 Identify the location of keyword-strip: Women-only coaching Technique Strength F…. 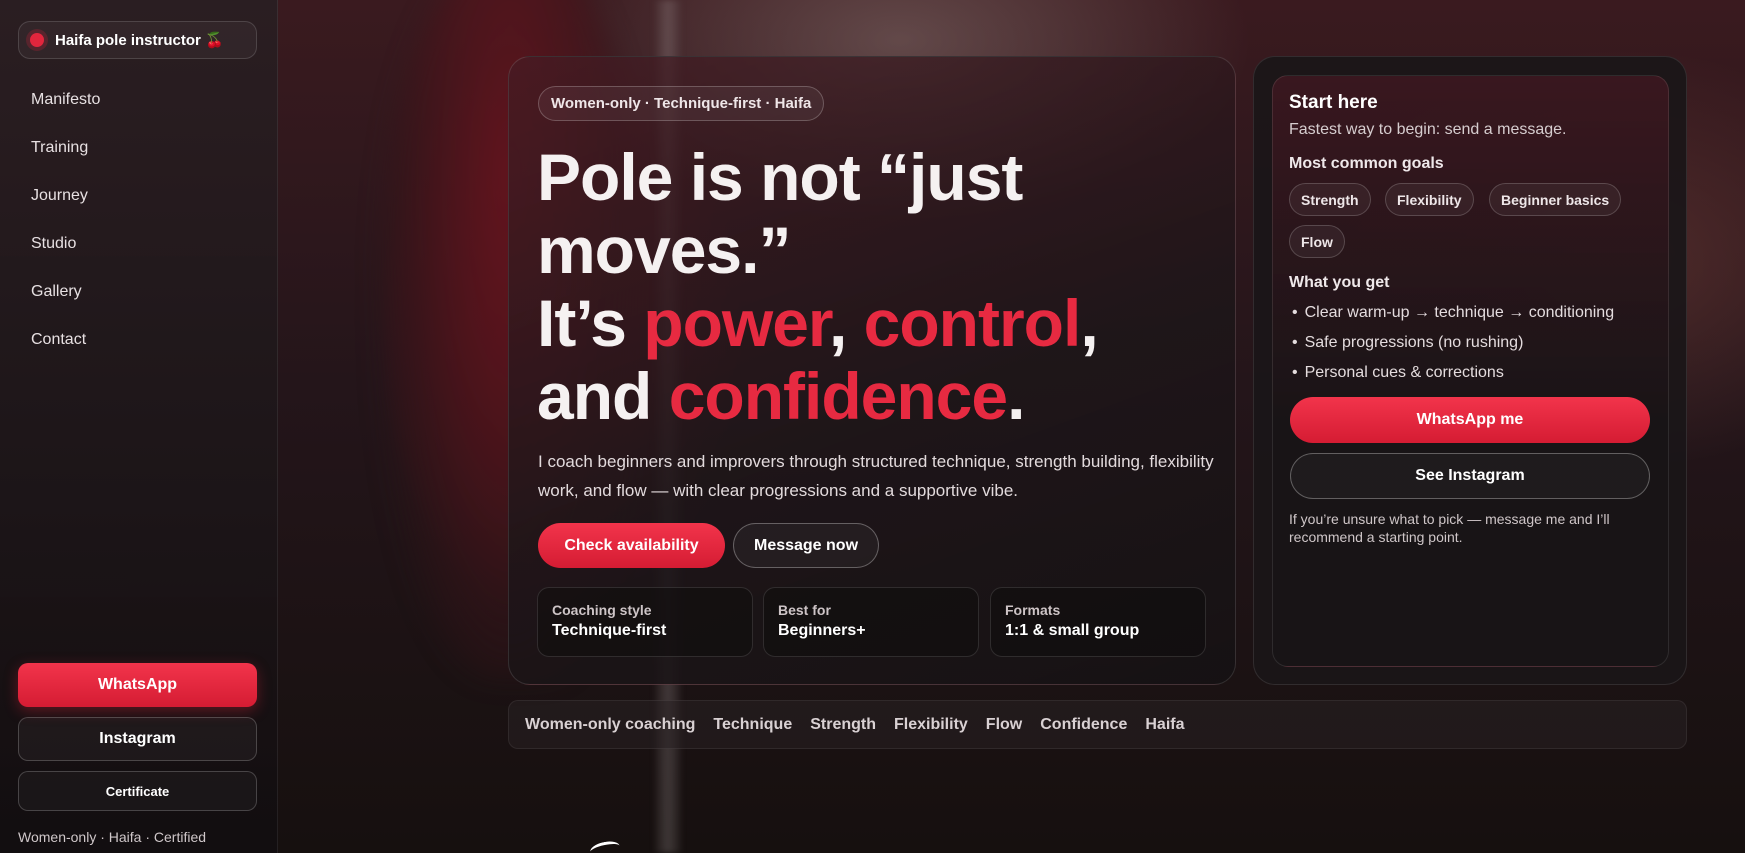
(1097, 724).